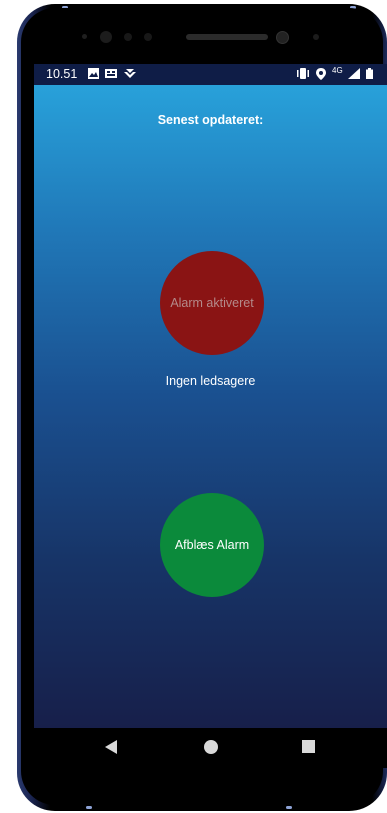 The height and width of the screenshot is (813, 387). What do you see at coordinates (62, 74) in the screenshot?
I see `status-time: 10.51` at bounding box center [62, 74].